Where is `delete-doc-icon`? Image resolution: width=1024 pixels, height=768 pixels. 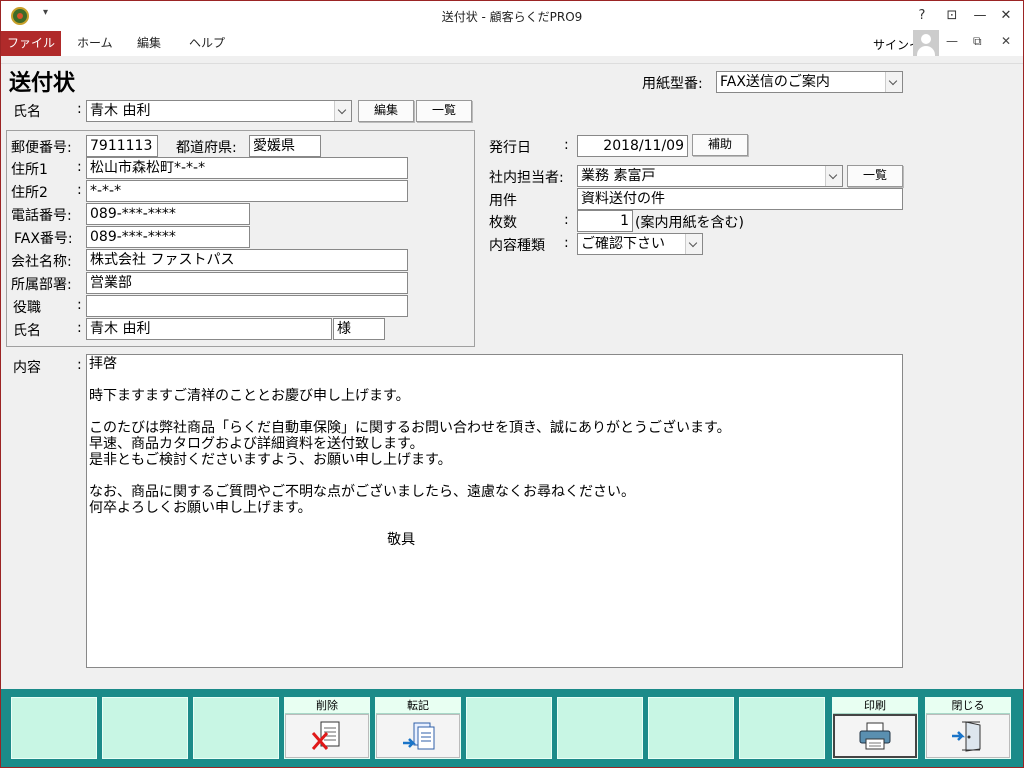
delete-doc-icon is located at coordinates (325, 735).